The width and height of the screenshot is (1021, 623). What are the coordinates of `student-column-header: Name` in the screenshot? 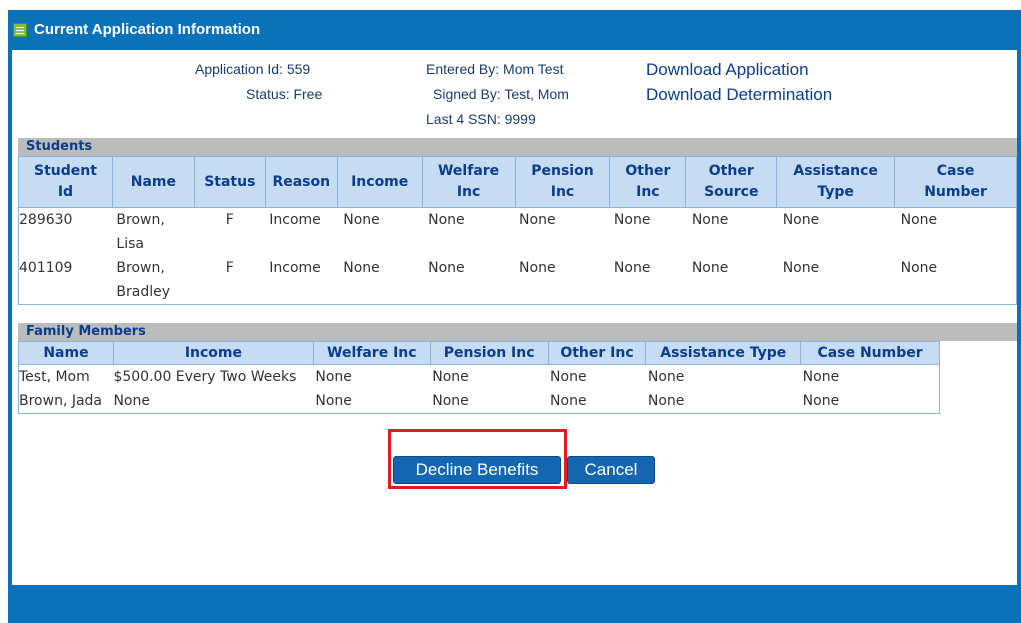 It's located at (153, 182).